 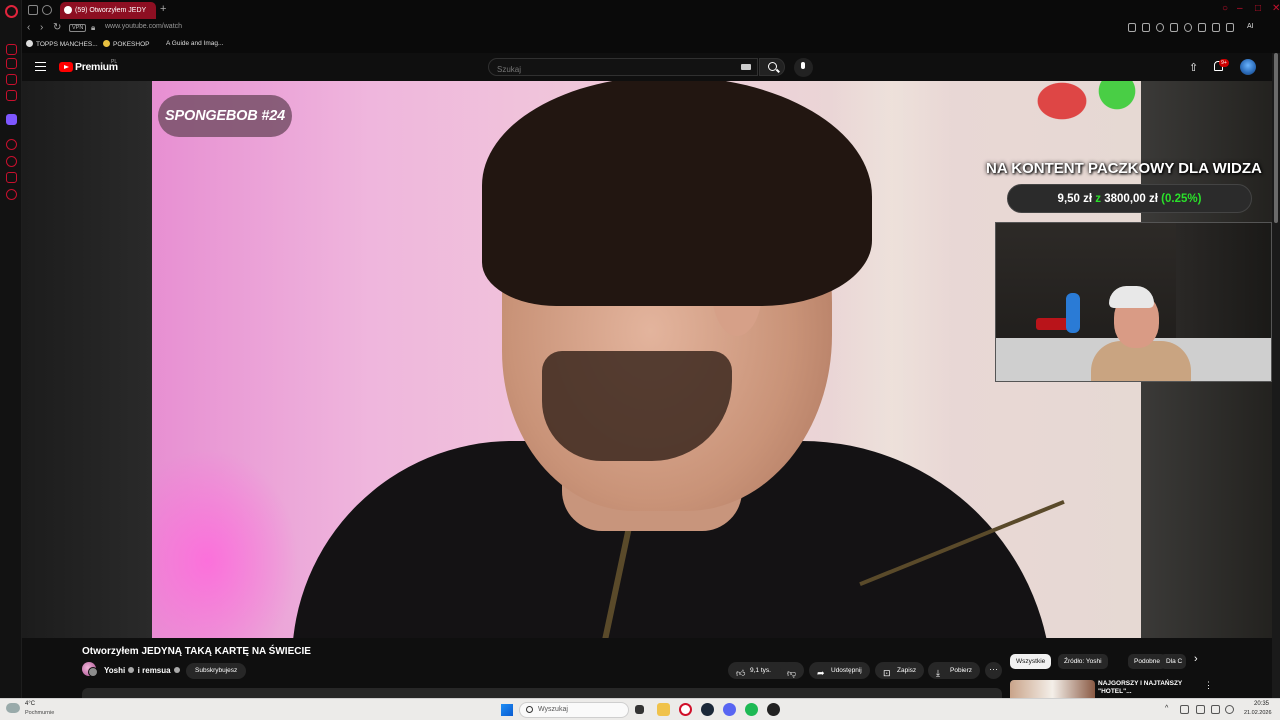 I want to click on donation-goal: 3800,00 zł, so click(x=1131, y=199).